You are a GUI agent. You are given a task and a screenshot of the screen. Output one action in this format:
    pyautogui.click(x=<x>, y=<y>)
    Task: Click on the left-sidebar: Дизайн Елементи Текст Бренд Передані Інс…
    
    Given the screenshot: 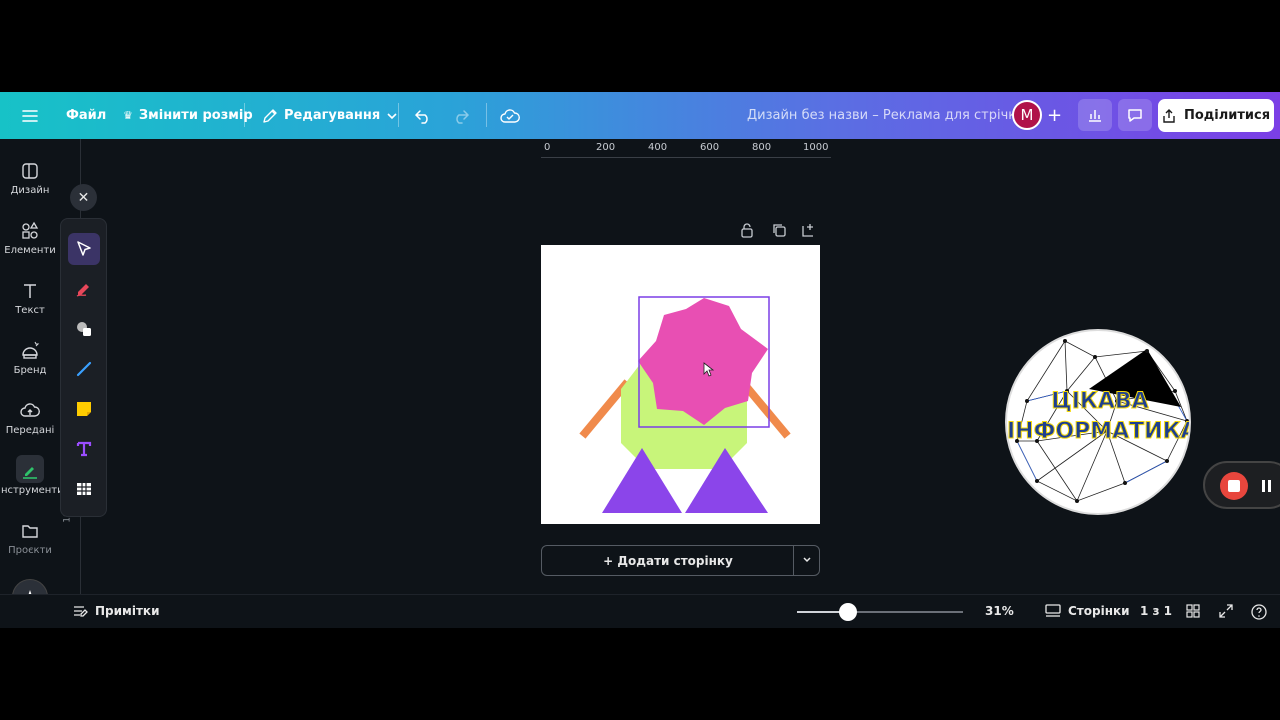 What is the action you would take?
    pyautogui.click(x=32, y=383)
    